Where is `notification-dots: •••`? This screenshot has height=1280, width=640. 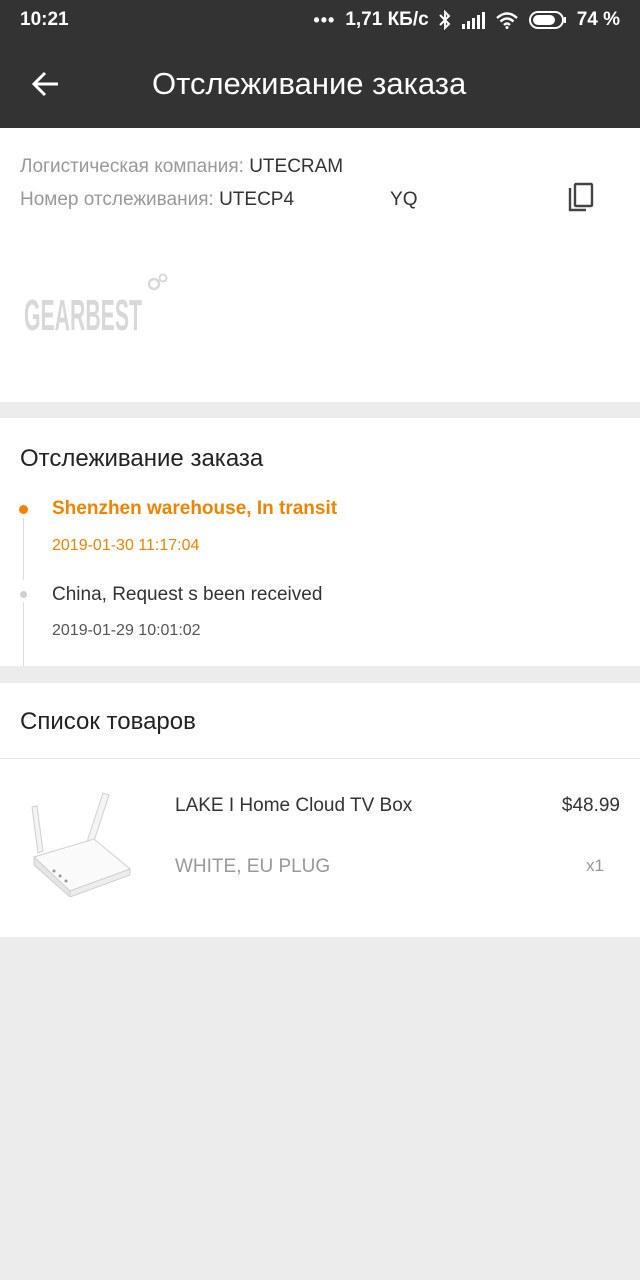 notification-dots: ••• is located at coordinates (324, 19).